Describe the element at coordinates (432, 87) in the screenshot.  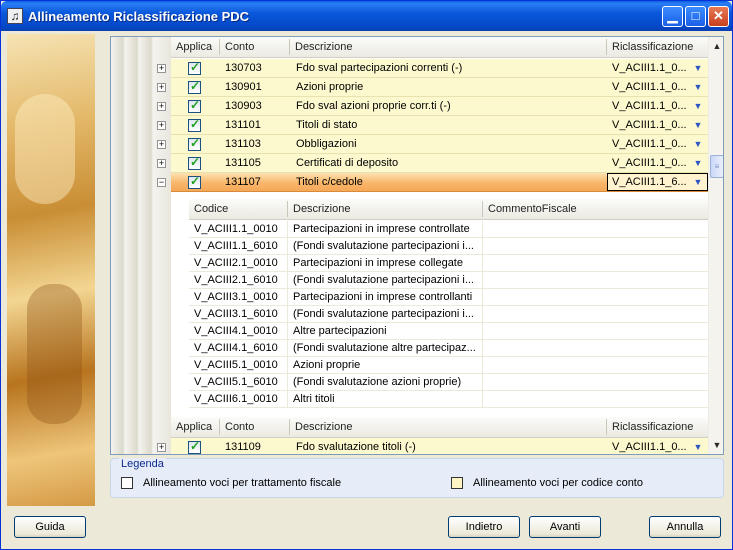
I see `table-row: +130901 Azioni proprie V_ACIII1.1_0...▼` at that location.